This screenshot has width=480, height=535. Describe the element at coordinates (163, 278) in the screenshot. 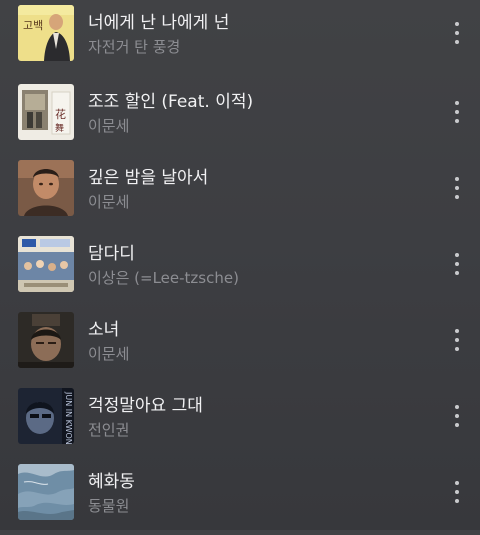

I see `song-artist: 이상은 (=Lee-tzsche)` at that location.